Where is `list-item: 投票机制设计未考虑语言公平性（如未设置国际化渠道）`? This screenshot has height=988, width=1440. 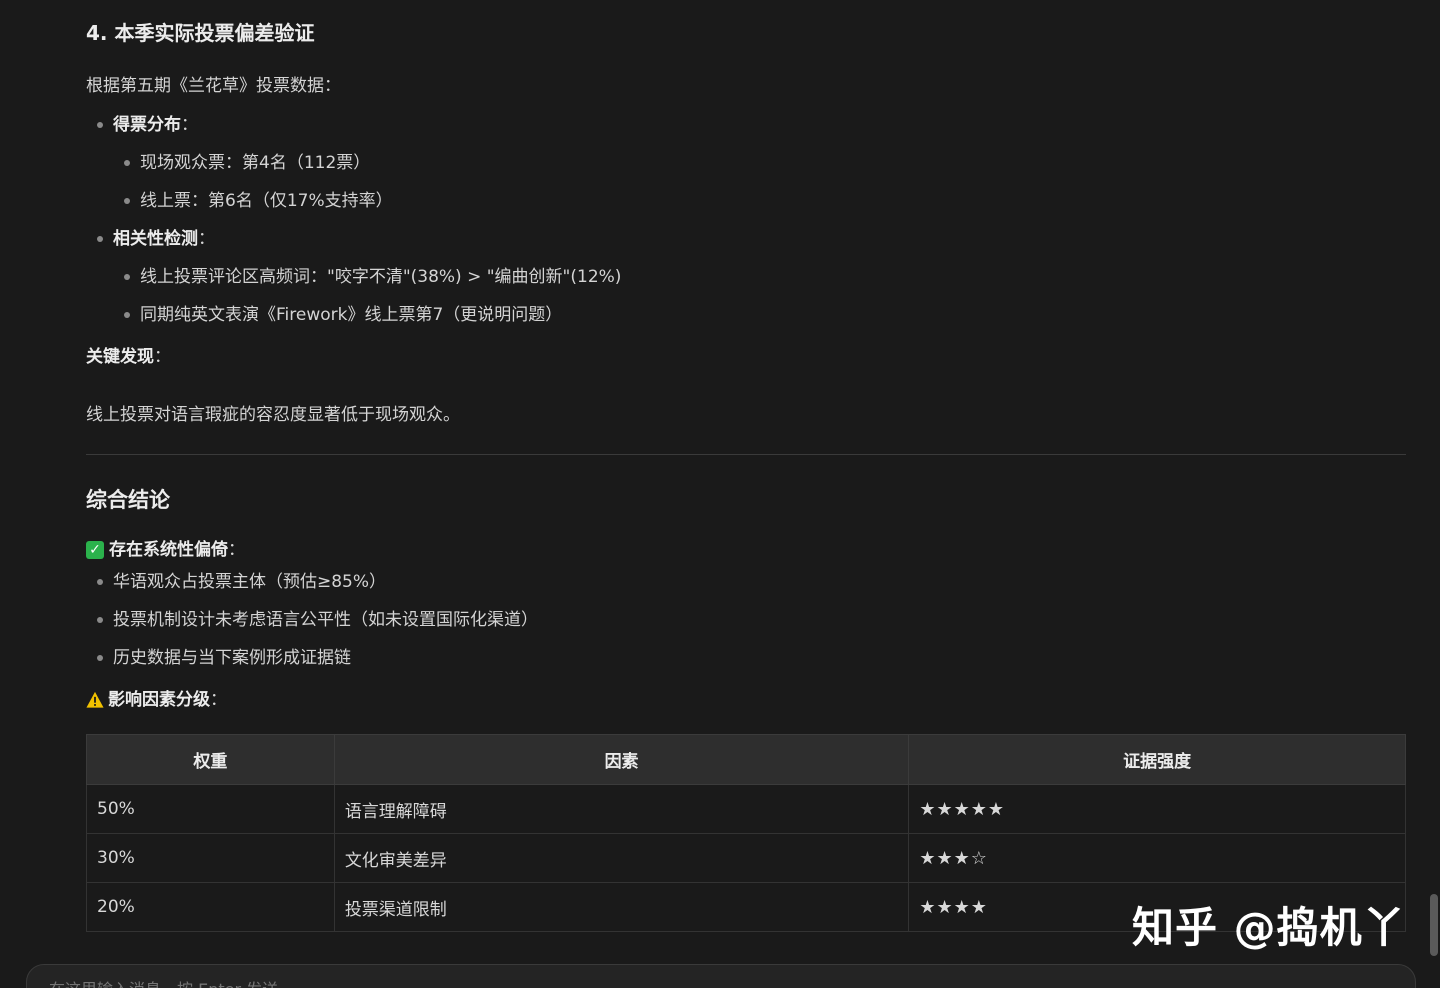 list-item: 投票机制设计未考虑语言公平性（如未设置国际化渠道） is located at coordinates (746, 620).